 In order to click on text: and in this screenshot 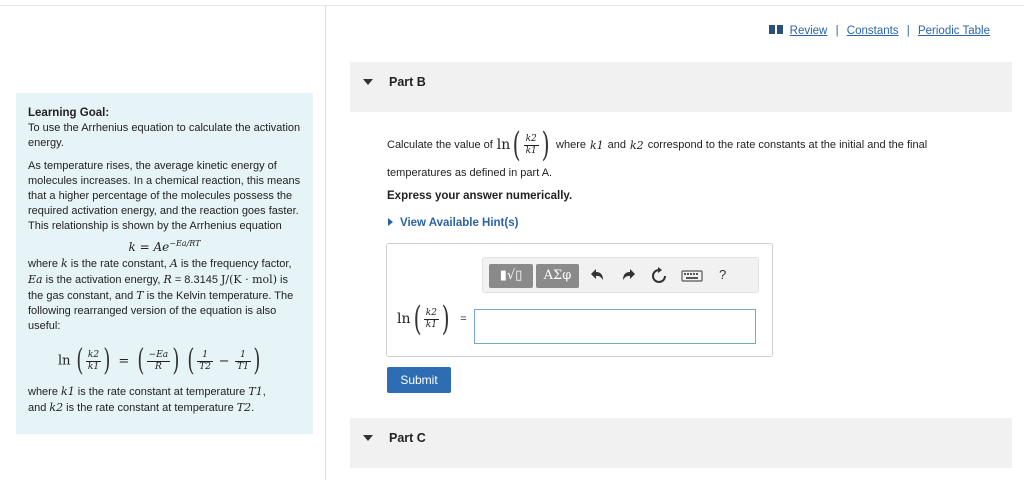, I will do `click(39, 408)`.